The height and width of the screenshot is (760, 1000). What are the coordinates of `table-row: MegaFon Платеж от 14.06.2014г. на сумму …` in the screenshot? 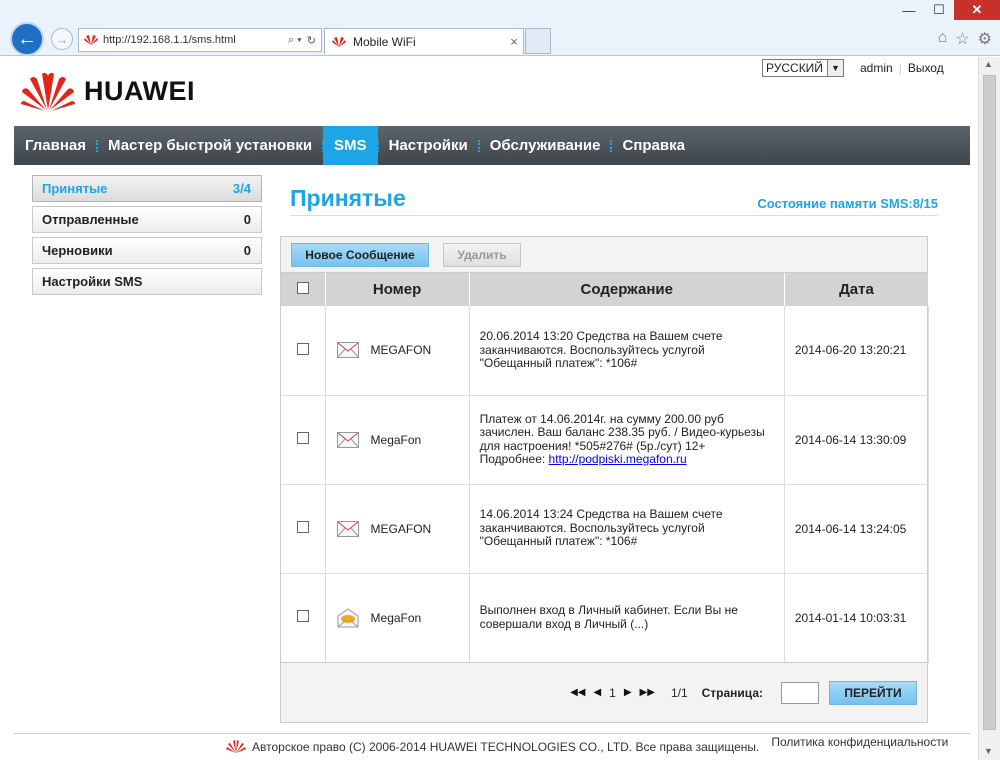 It's located at (605, 440).